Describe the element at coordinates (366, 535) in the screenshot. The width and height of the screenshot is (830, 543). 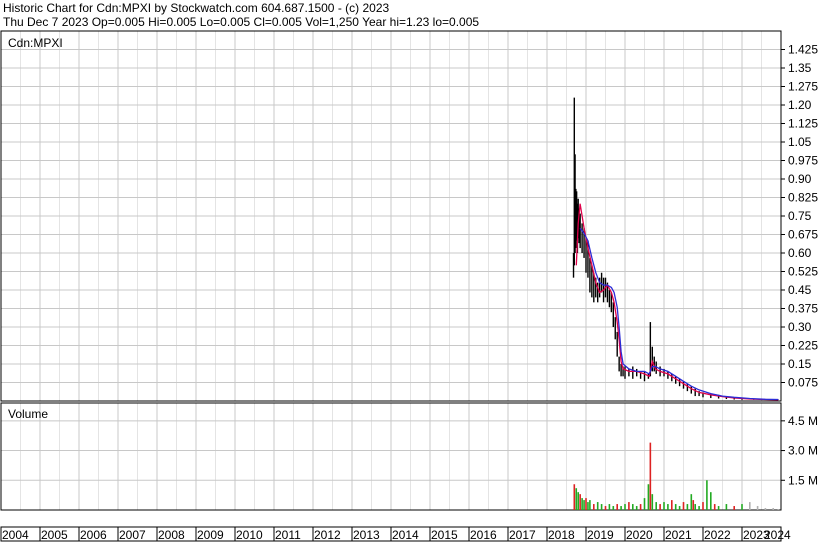
I see `year-axis-label: 2013` at that location.